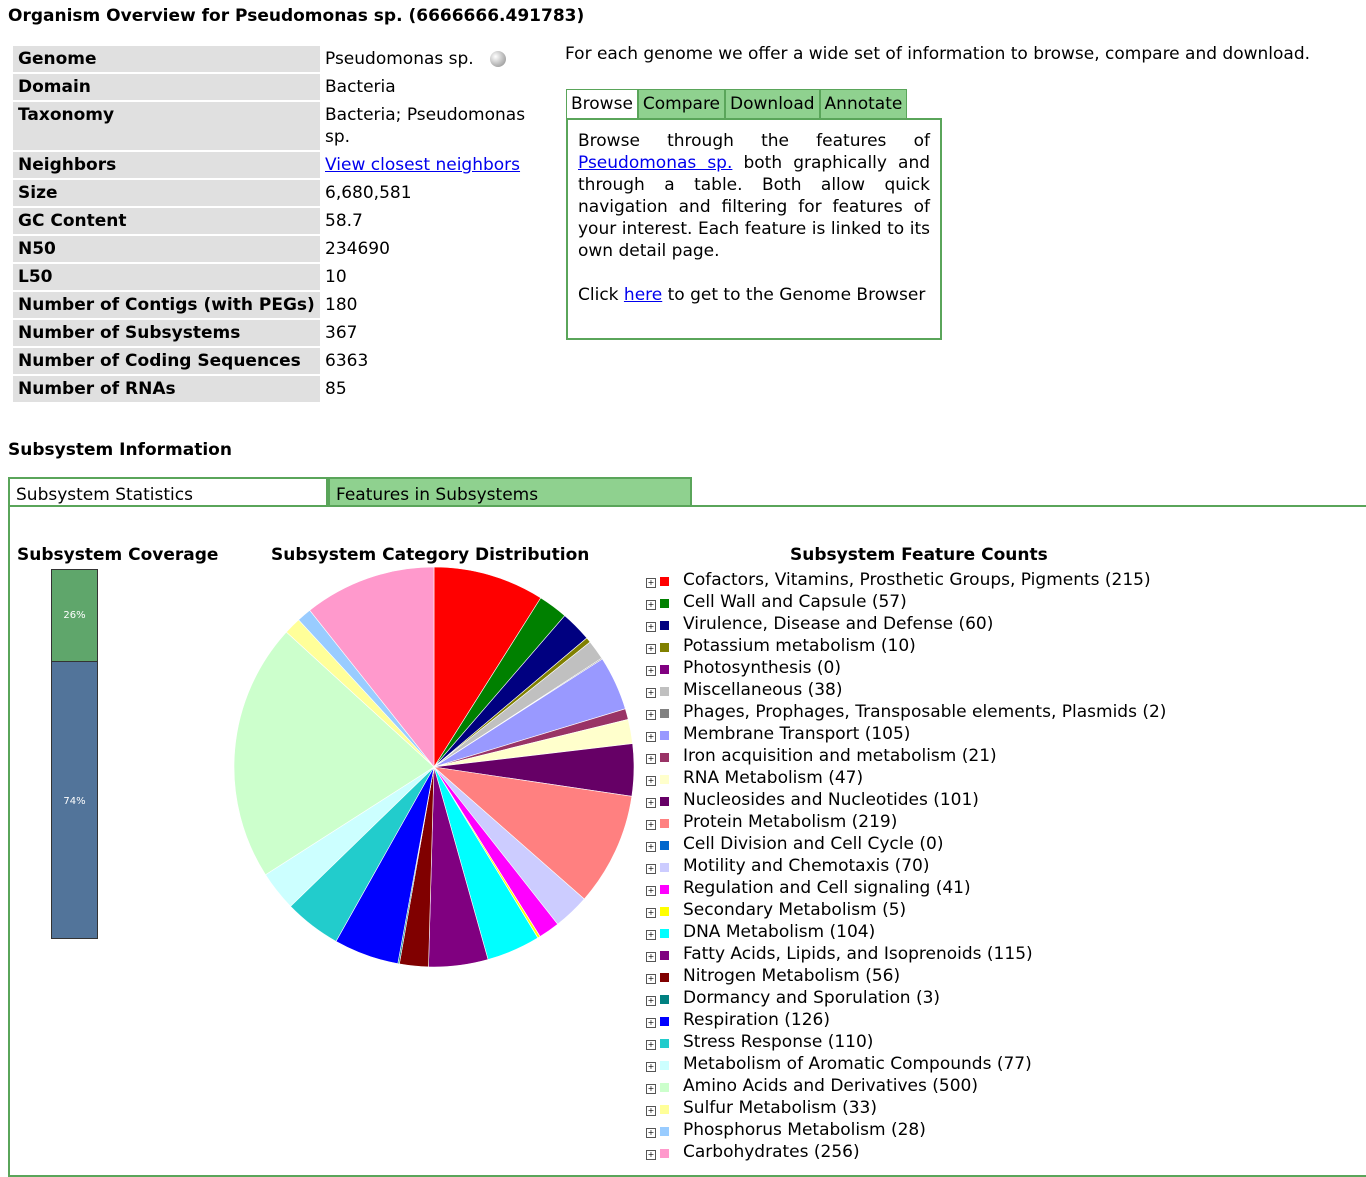  I want to click on tab-download: Download, so click(772, 103).